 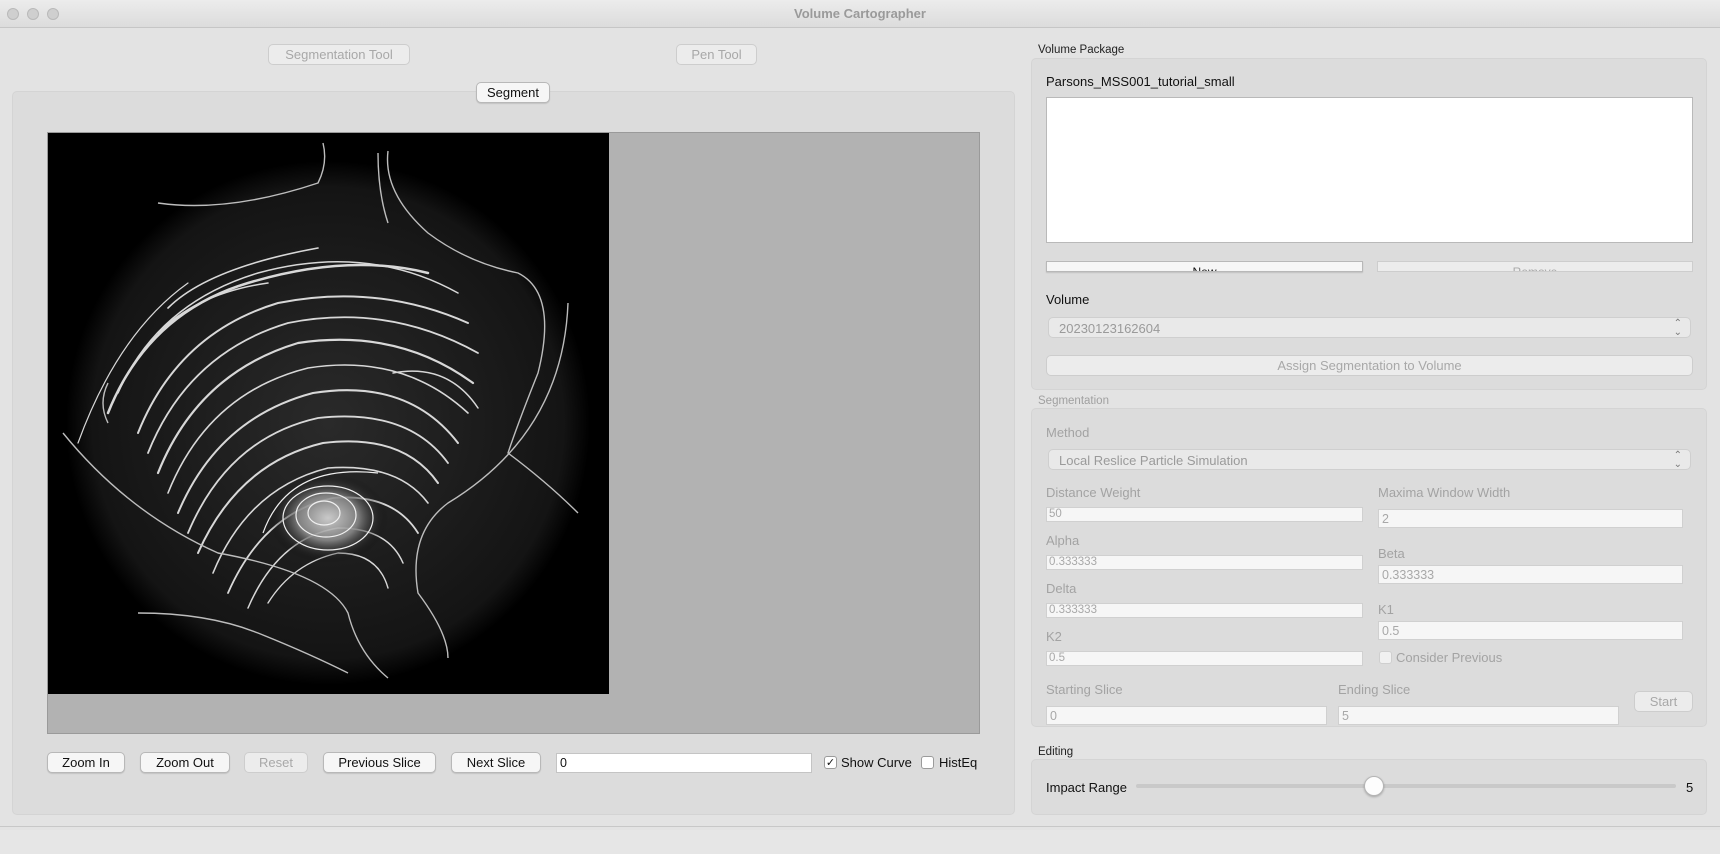 I want to click on method-select-value: Local Reslice Particle Simulation, so click(x=1153, y=460).